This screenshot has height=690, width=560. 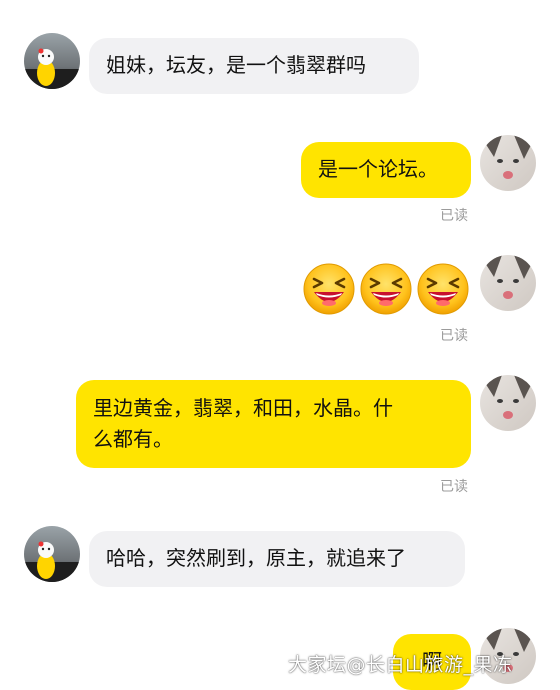 I want to click on message-bubble: 里边黄金，翡翠，和田，水晶。什 么都有。, so click(x=273, y=424).